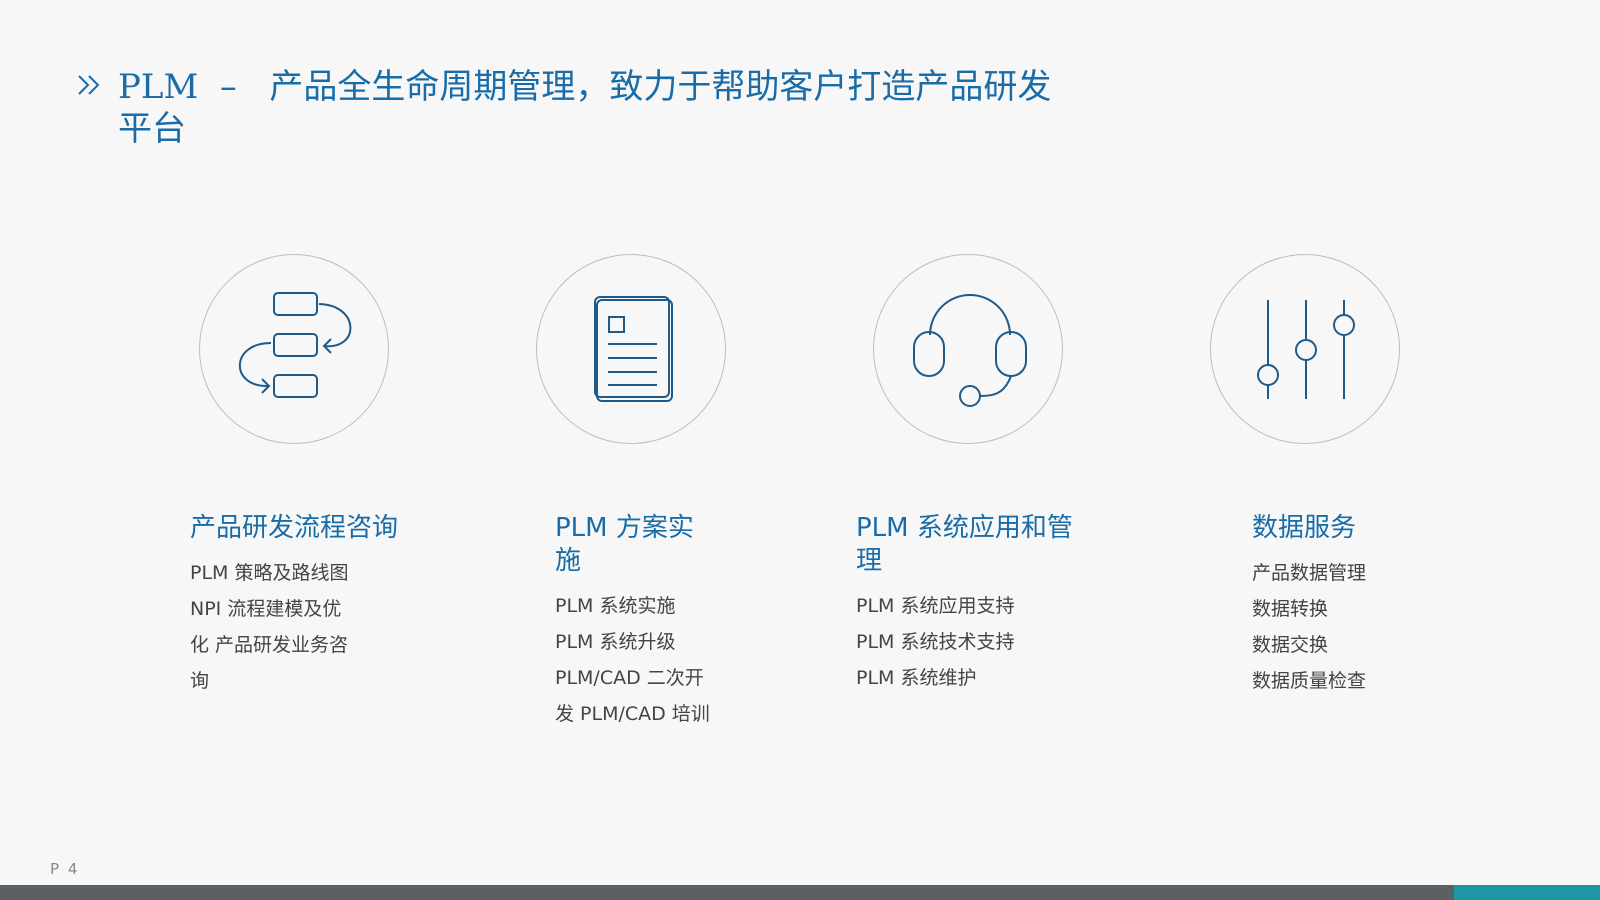 The width and height of the screenshot is (1600, 900). I want to click on double-chevron-icon, so click(89, 85).